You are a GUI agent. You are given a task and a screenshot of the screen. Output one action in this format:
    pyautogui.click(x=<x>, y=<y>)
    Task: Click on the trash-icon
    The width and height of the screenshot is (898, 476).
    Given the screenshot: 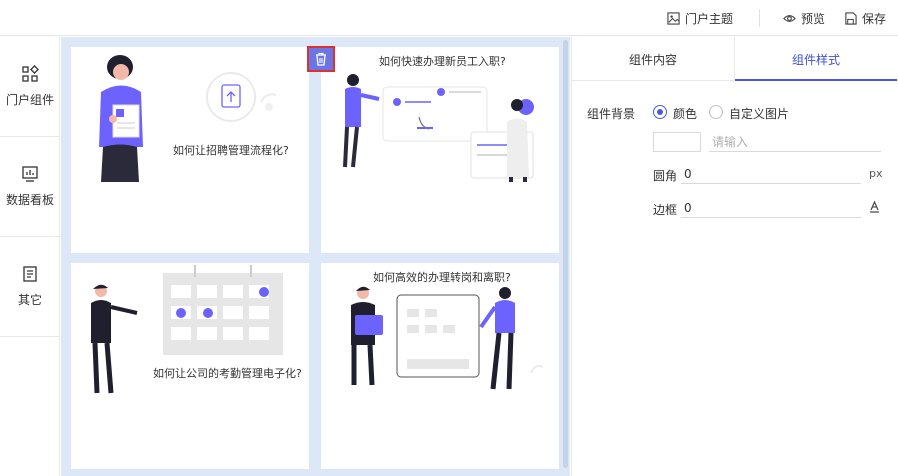 What is the action you would take?
    pyautogui.click(x=321, y=59)
    